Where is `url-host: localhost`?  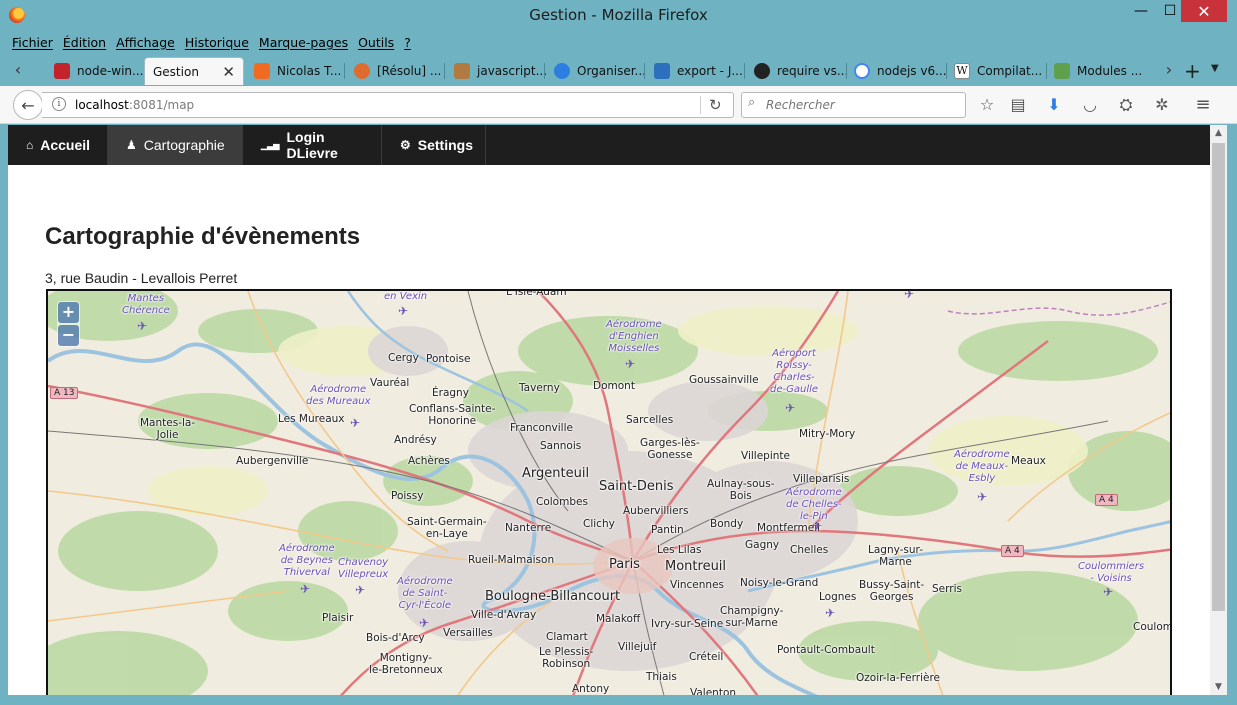
url-host: localhost is located at coordinates (102, 105).